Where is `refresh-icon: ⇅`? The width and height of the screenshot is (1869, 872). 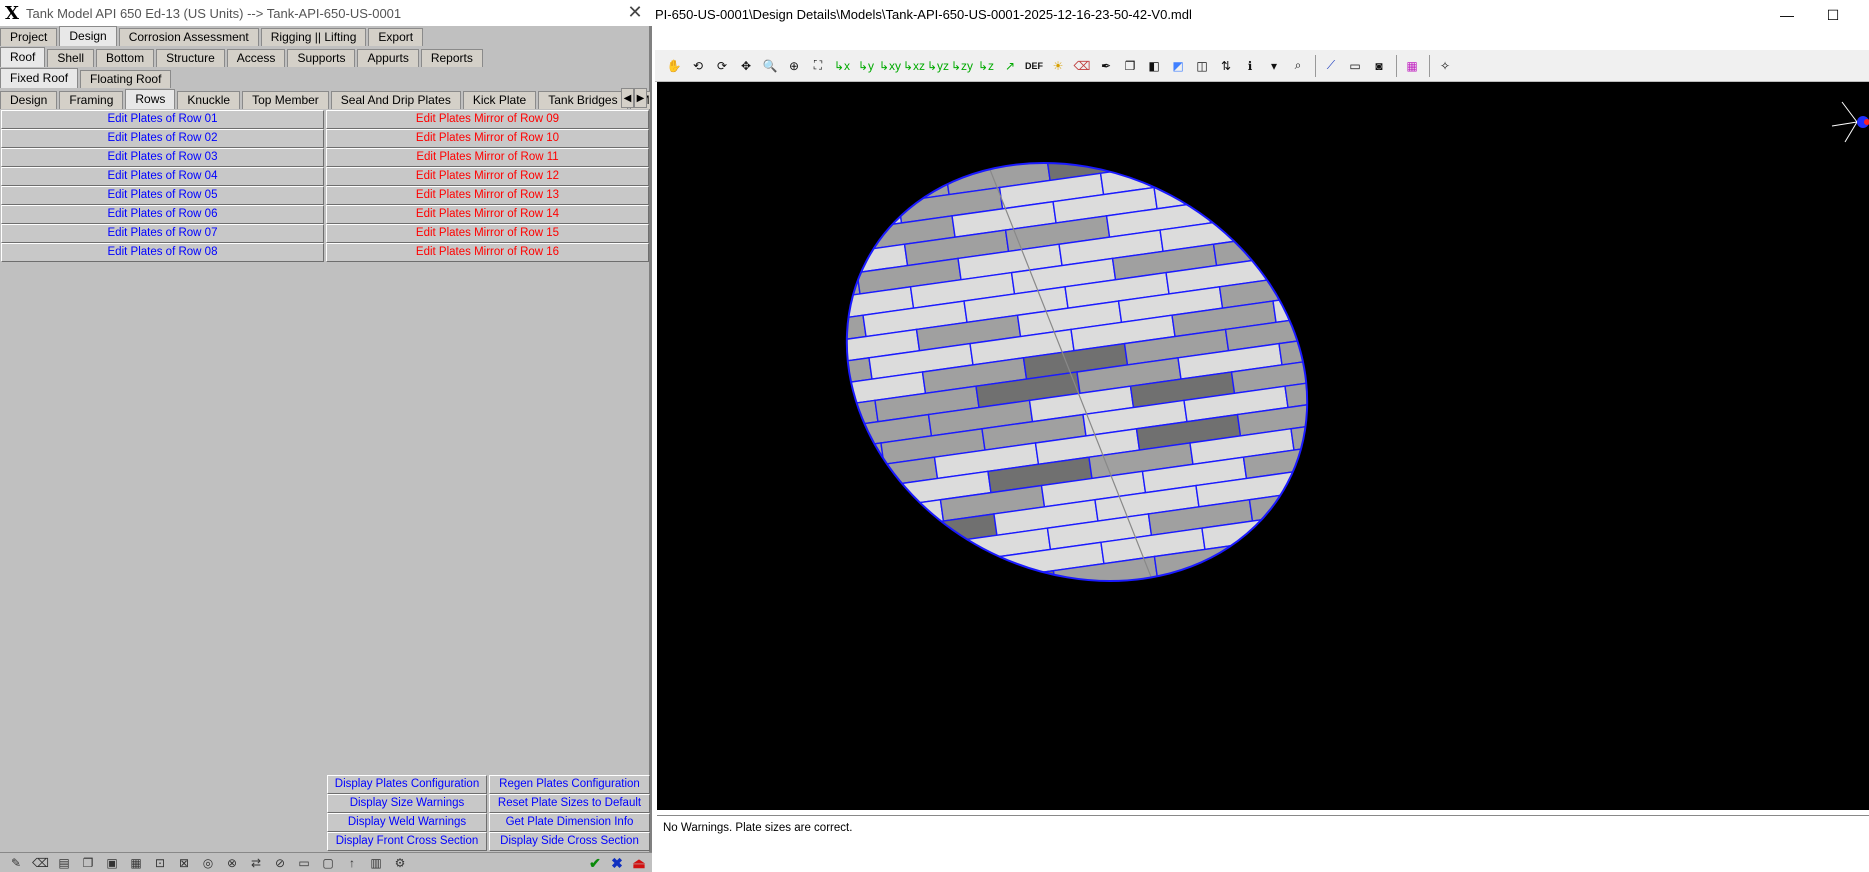
refresh-icon: ⇅ is located at coordinates (1226, 66).